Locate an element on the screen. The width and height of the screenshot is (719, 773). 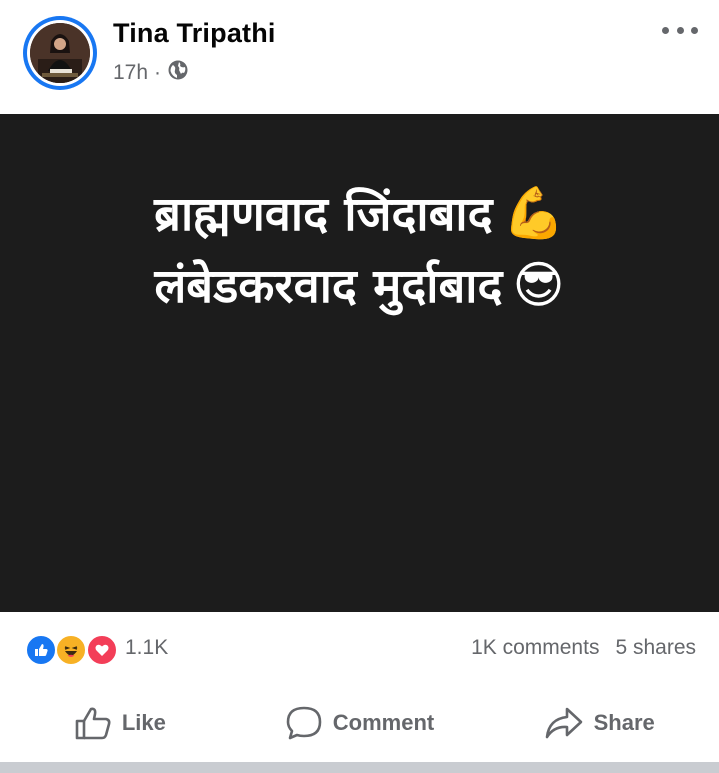
feed-divider is located at coordinates (359, 767).